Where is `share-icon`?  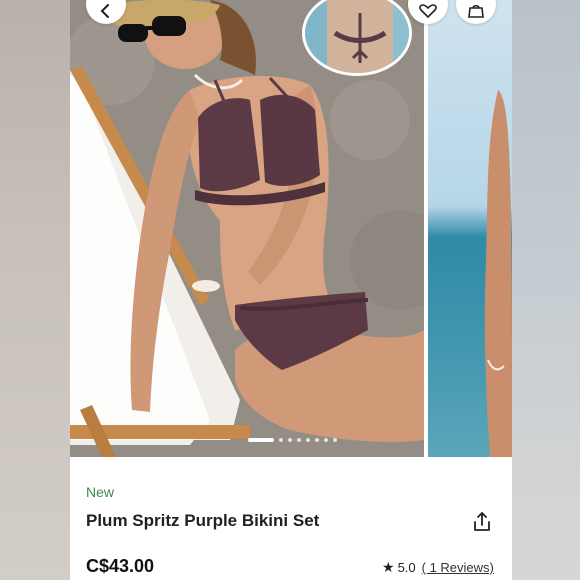 share-icon is located at coordinates (482, 521).